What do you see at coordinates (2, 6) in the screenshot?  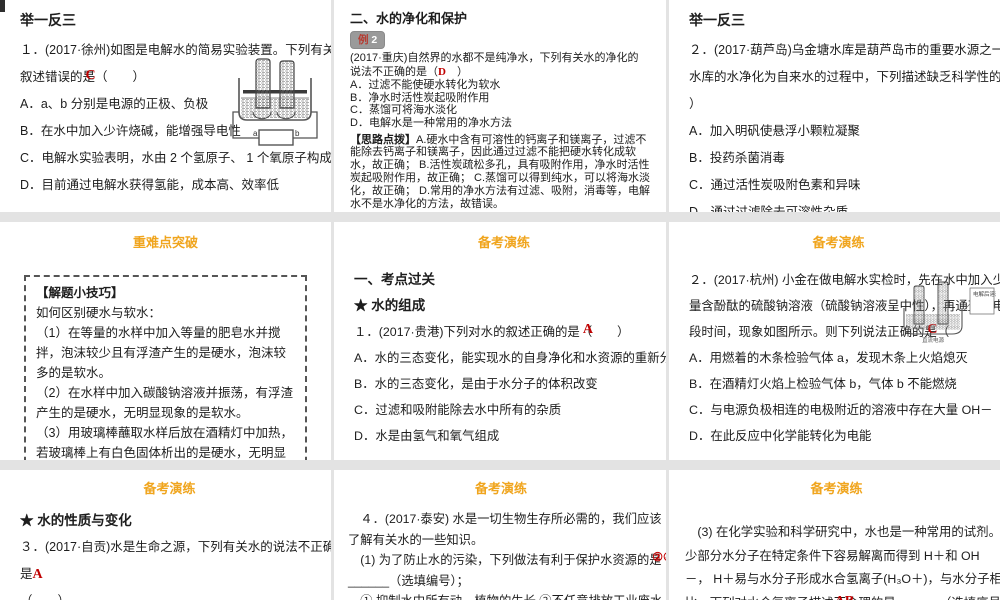 I see `screen-corner-artifact` at bounding box center [2, 6].